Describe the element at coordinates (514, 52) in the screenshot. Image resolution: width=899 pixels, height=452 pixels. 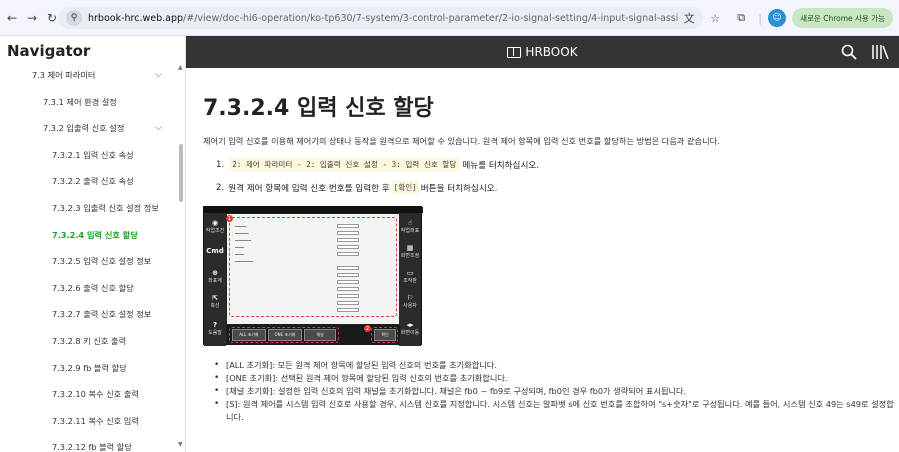
I see `book-icon` at that location.